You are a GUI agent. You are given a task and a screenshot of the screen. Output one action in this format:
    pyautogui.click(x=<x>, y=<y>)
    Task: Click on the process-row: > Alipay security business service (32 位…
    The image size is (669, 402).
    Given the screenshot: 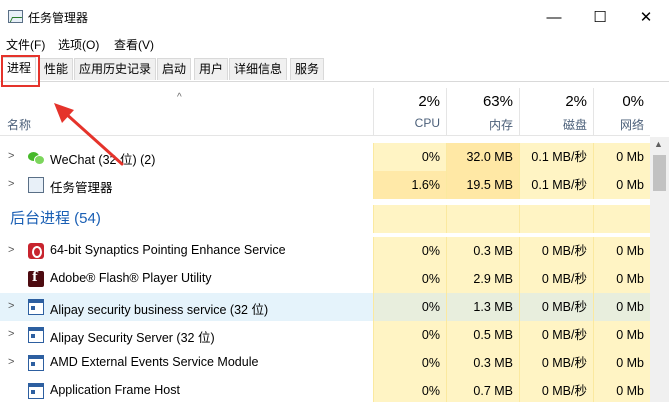 What is the action you would take?
    pyautogui.click(x=325, y=307)
    